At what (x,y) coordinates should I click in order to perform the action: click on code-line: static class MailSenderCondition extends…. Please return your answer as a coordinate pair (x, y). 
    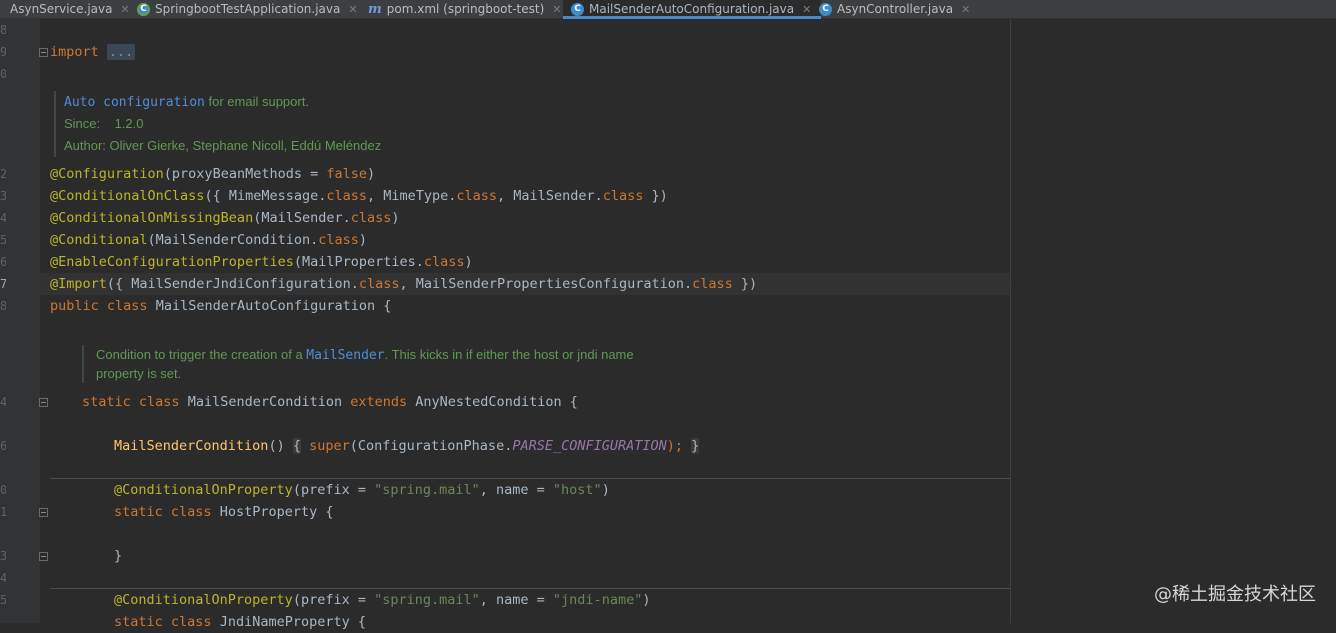
    Looking at the image, I should click on (330, 402).